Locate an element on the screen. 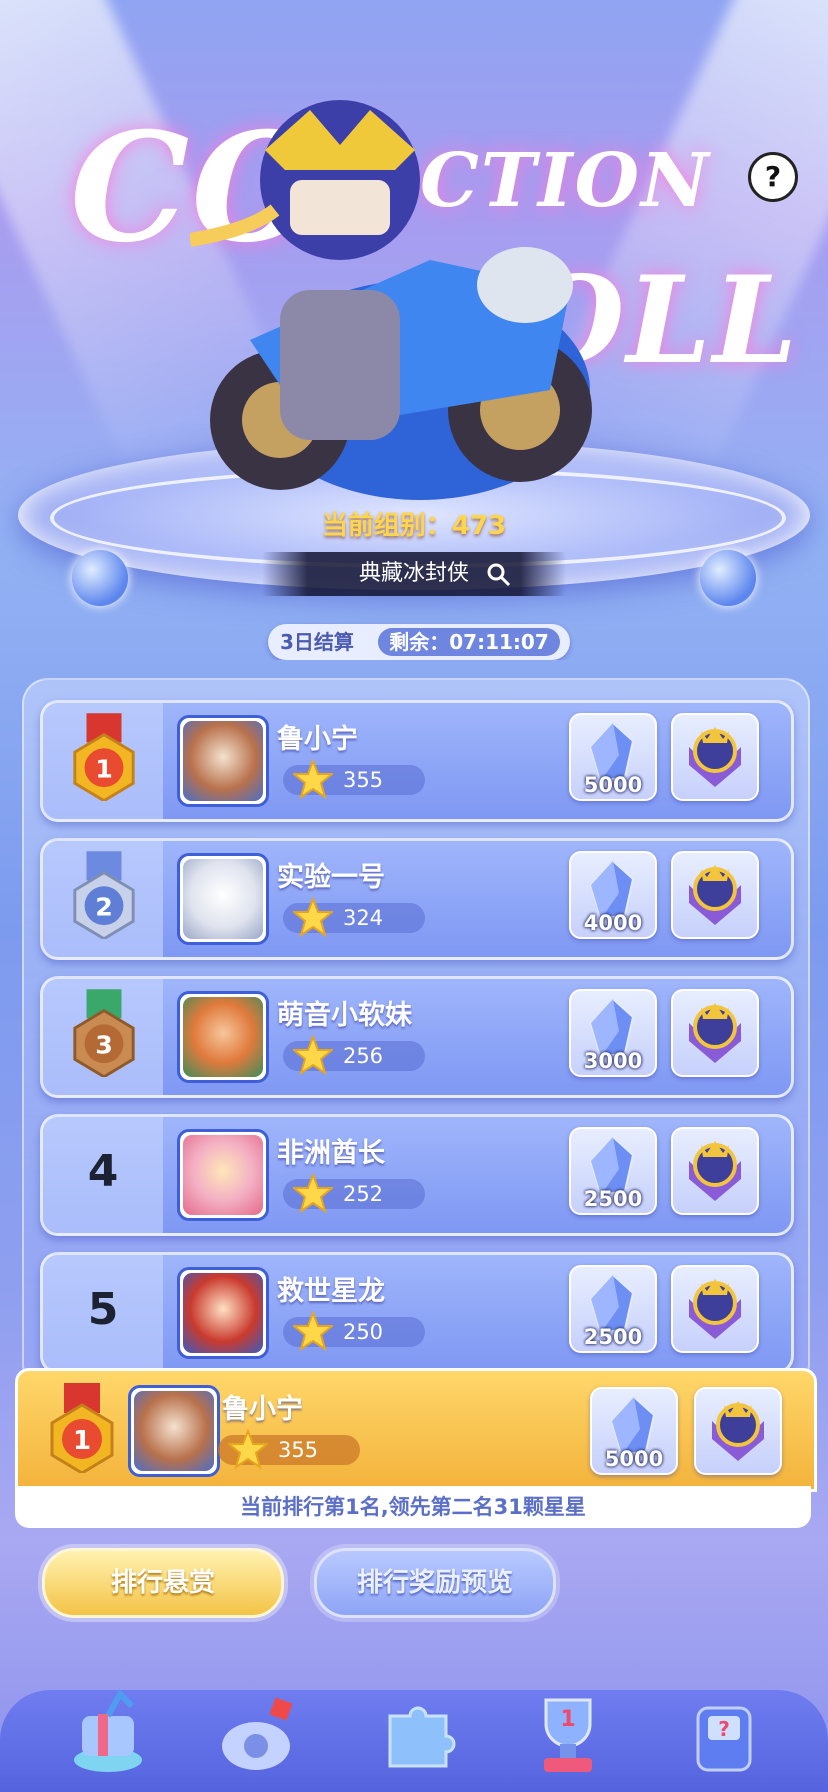 This screenshot has width=828, height=1792. trophy-icon: 1 is located at coordinates (568, 1734).